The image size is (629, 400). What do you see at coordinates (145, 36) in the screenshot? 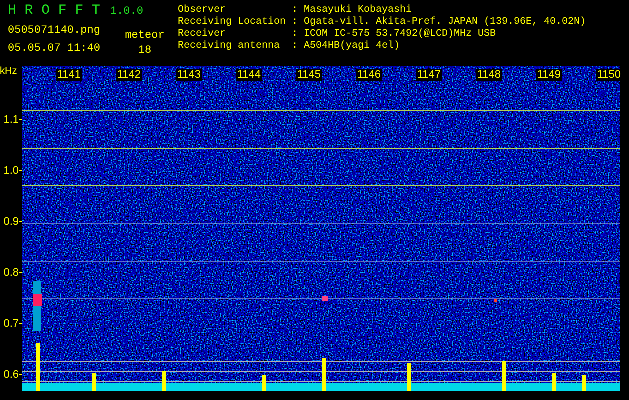
I see `count-label: meteor` at bounding box center [145, 36].